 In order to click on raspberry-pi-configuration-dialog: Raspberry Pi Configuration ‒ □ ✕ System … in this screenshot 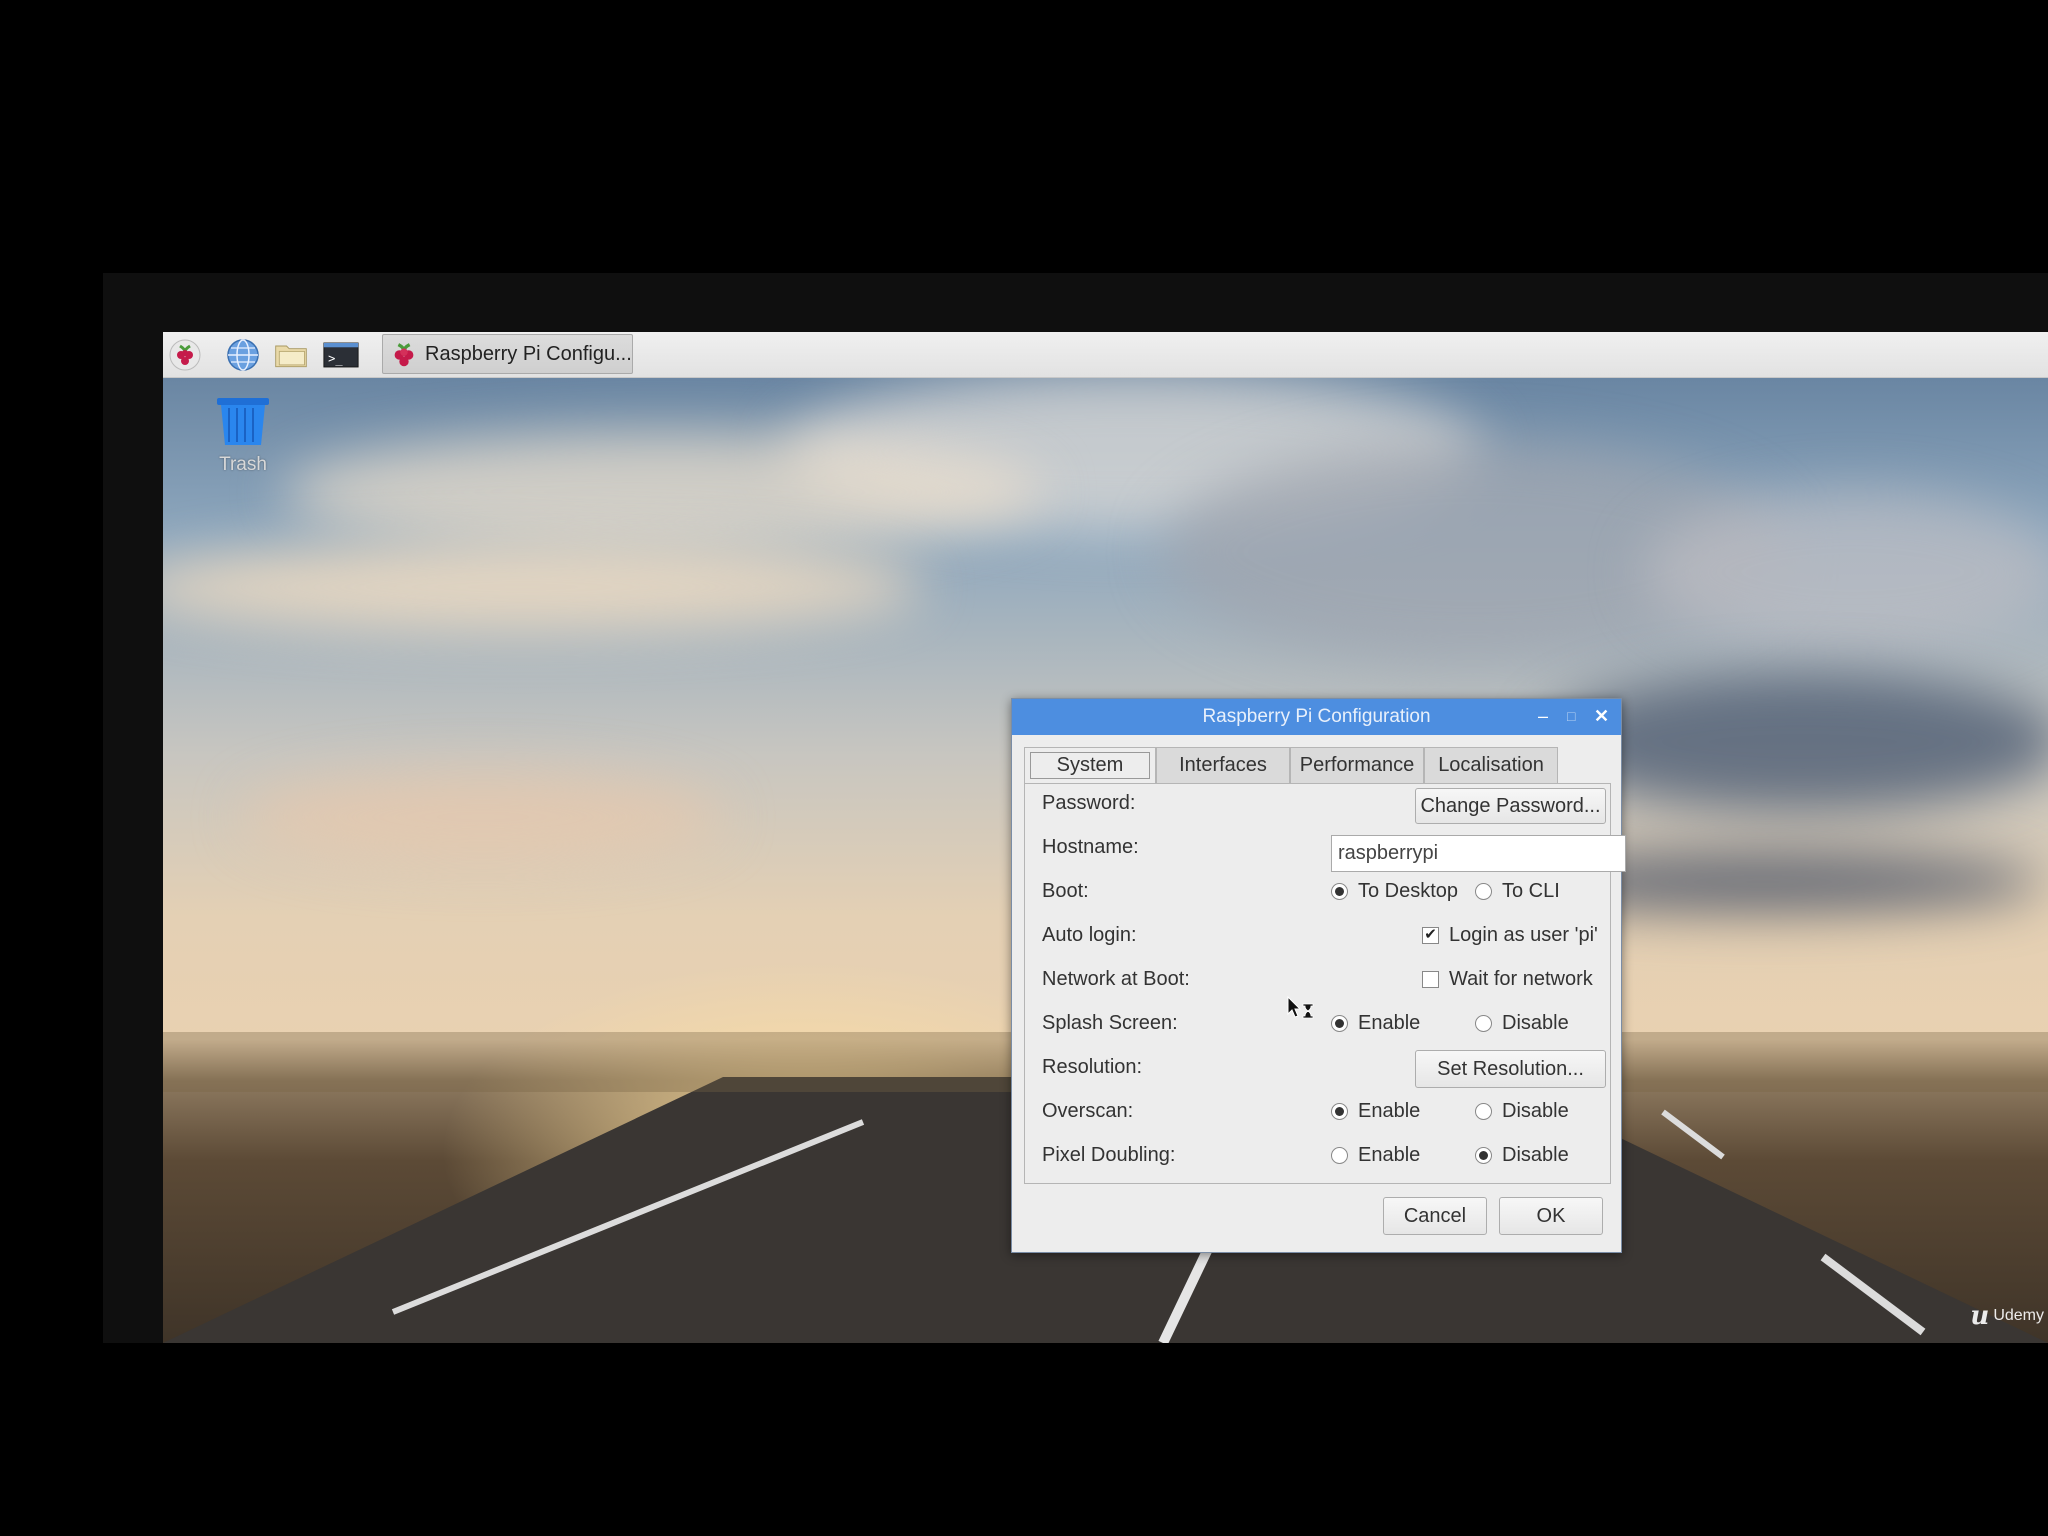, I will do `click(1318, 975)`.